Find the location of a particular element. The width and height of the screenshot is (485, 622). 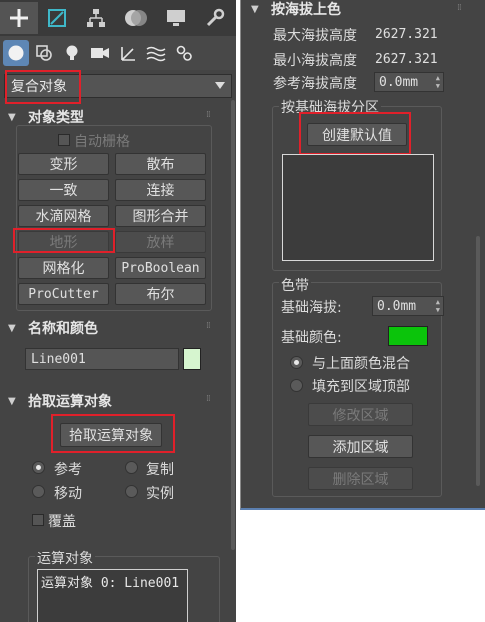

min-elevation-value: 2627.321 is located at coordinates (406, 59).